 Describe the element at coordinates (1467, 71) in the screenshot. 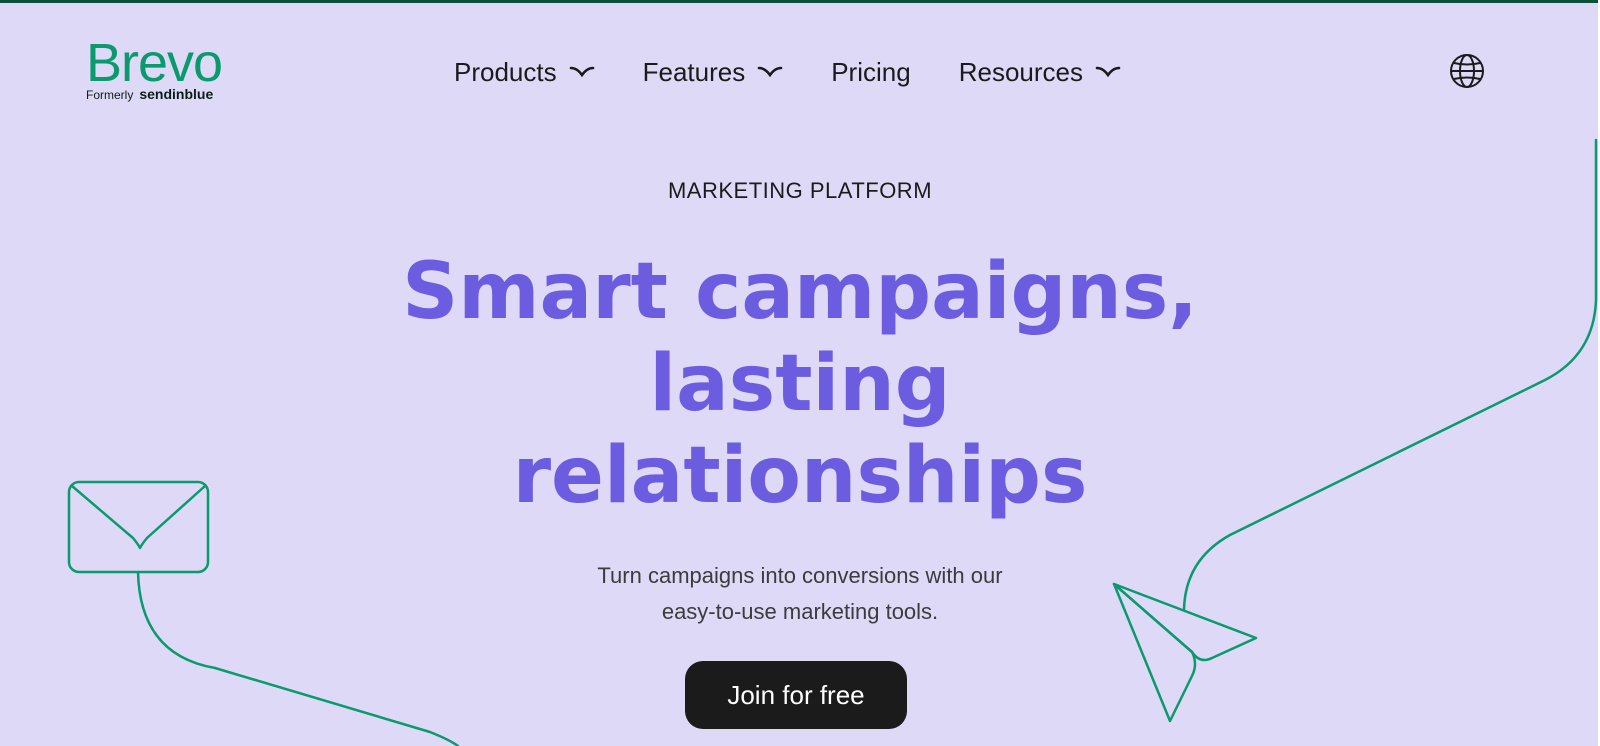

I see `globe-icon` at that location.